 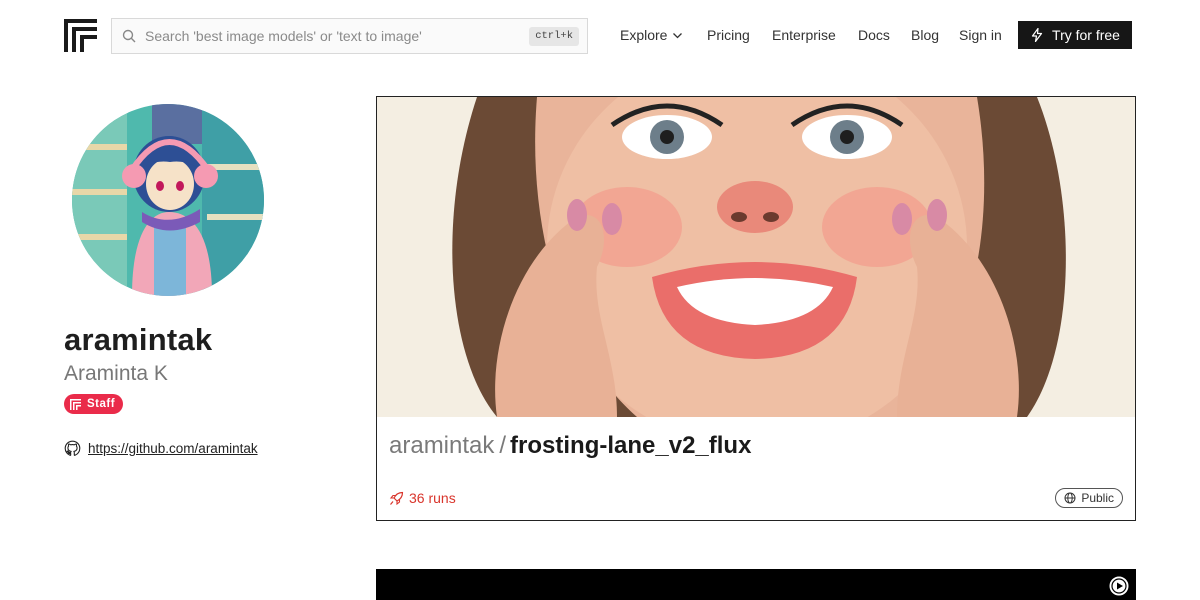 I want to click on profile-full-name: Araminta K, so click(x=116, y=373).